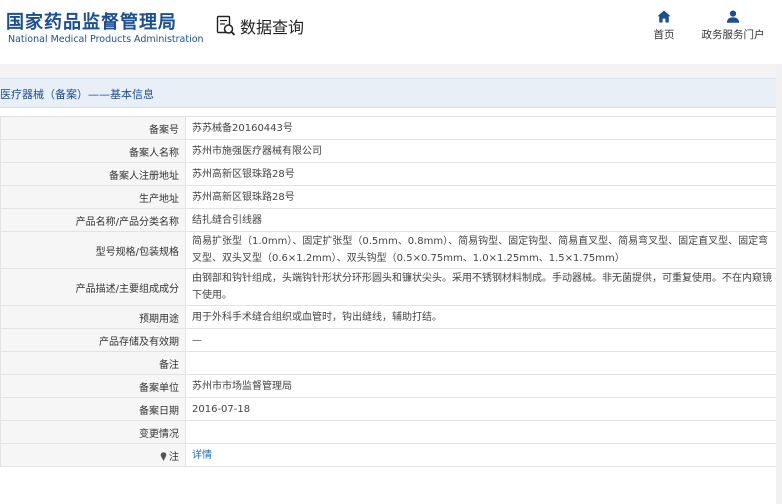 This screenshot has width=782, height=504. What do you see at coordinates (733, 16) in the screenshot?
I see `user-icon` at bounding box center [733, 16].